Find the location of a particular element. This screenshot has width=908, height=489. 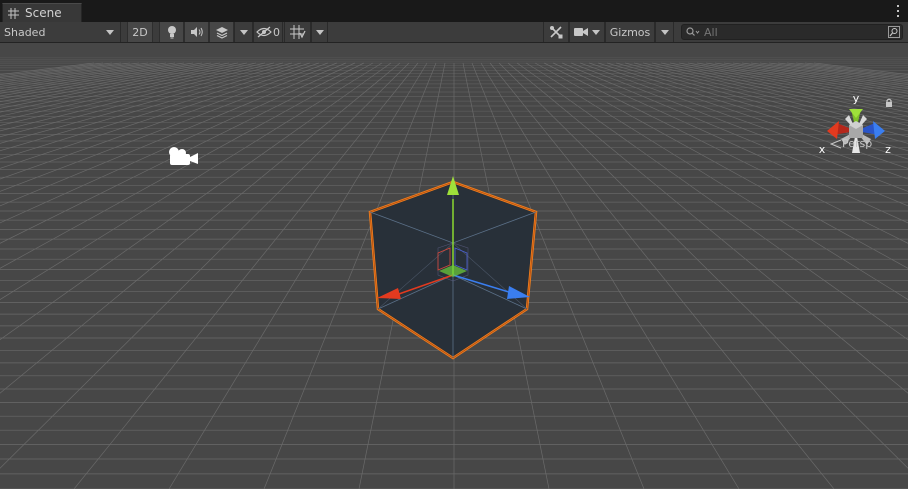

lightbulb-icon is located at coordinates (171, 32).